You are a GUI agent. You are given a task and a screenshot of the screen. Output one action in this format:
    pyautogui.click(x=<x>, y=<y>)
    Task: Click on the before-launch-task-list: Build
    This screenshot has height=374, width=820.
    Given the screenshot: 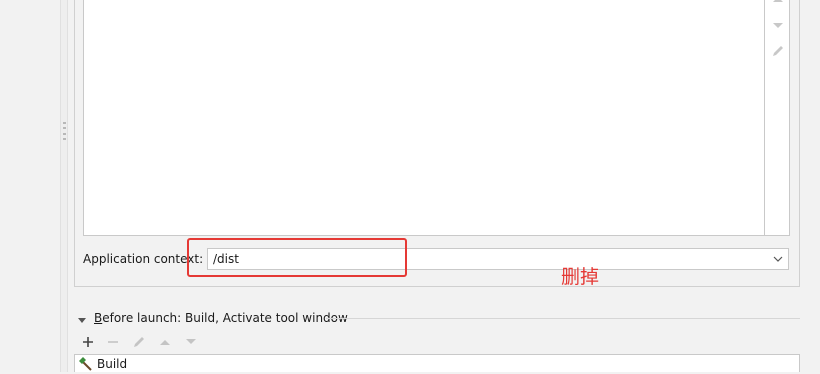 What is the action you would take?
    pyautogui.click(x=437, y=363)
    